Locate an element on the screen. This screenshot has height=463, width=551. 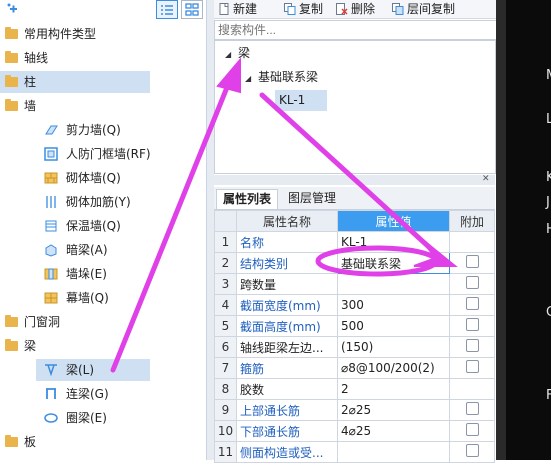
tab-property-list: 属性列表 is located at coordinates (247, 199).